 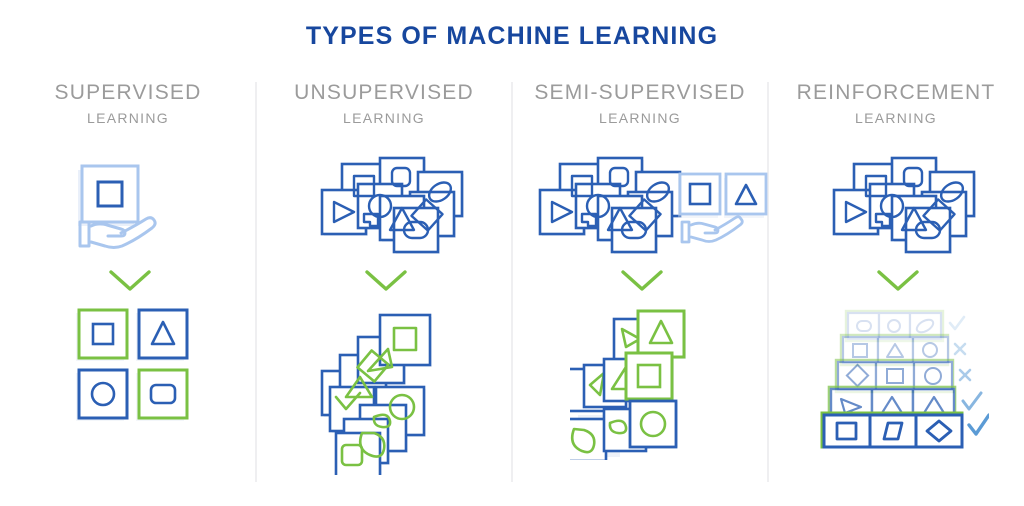 What do you see at coordinates (130, 280) in the screenshot?
I see `supervised-chevron-down-icon` at bounding box center [130, 280].